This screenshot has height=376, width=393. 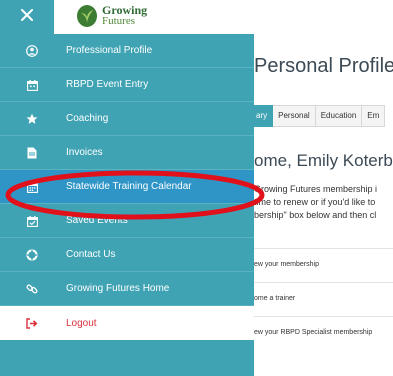 What do you see at coordinates (32, 153) in the screenshot?
I see `document-icon` at bounding box center [32, 153].